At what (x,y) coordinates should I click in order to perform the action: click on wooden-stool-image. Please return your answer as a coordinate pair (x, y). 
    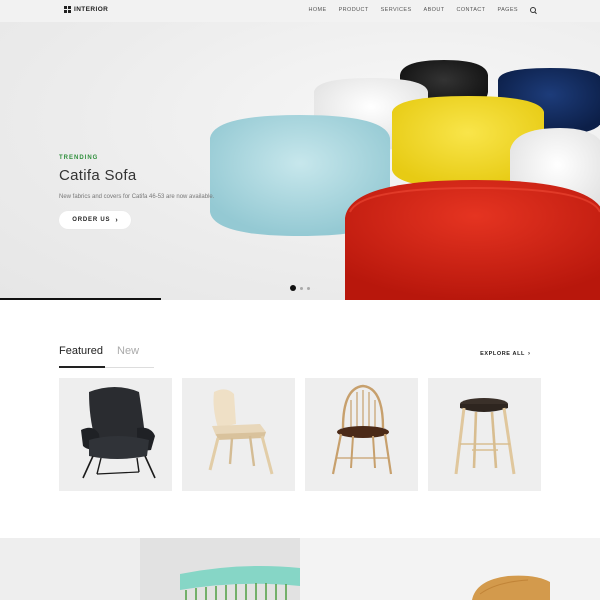
    Looking at the image, I should click on (485, 436).